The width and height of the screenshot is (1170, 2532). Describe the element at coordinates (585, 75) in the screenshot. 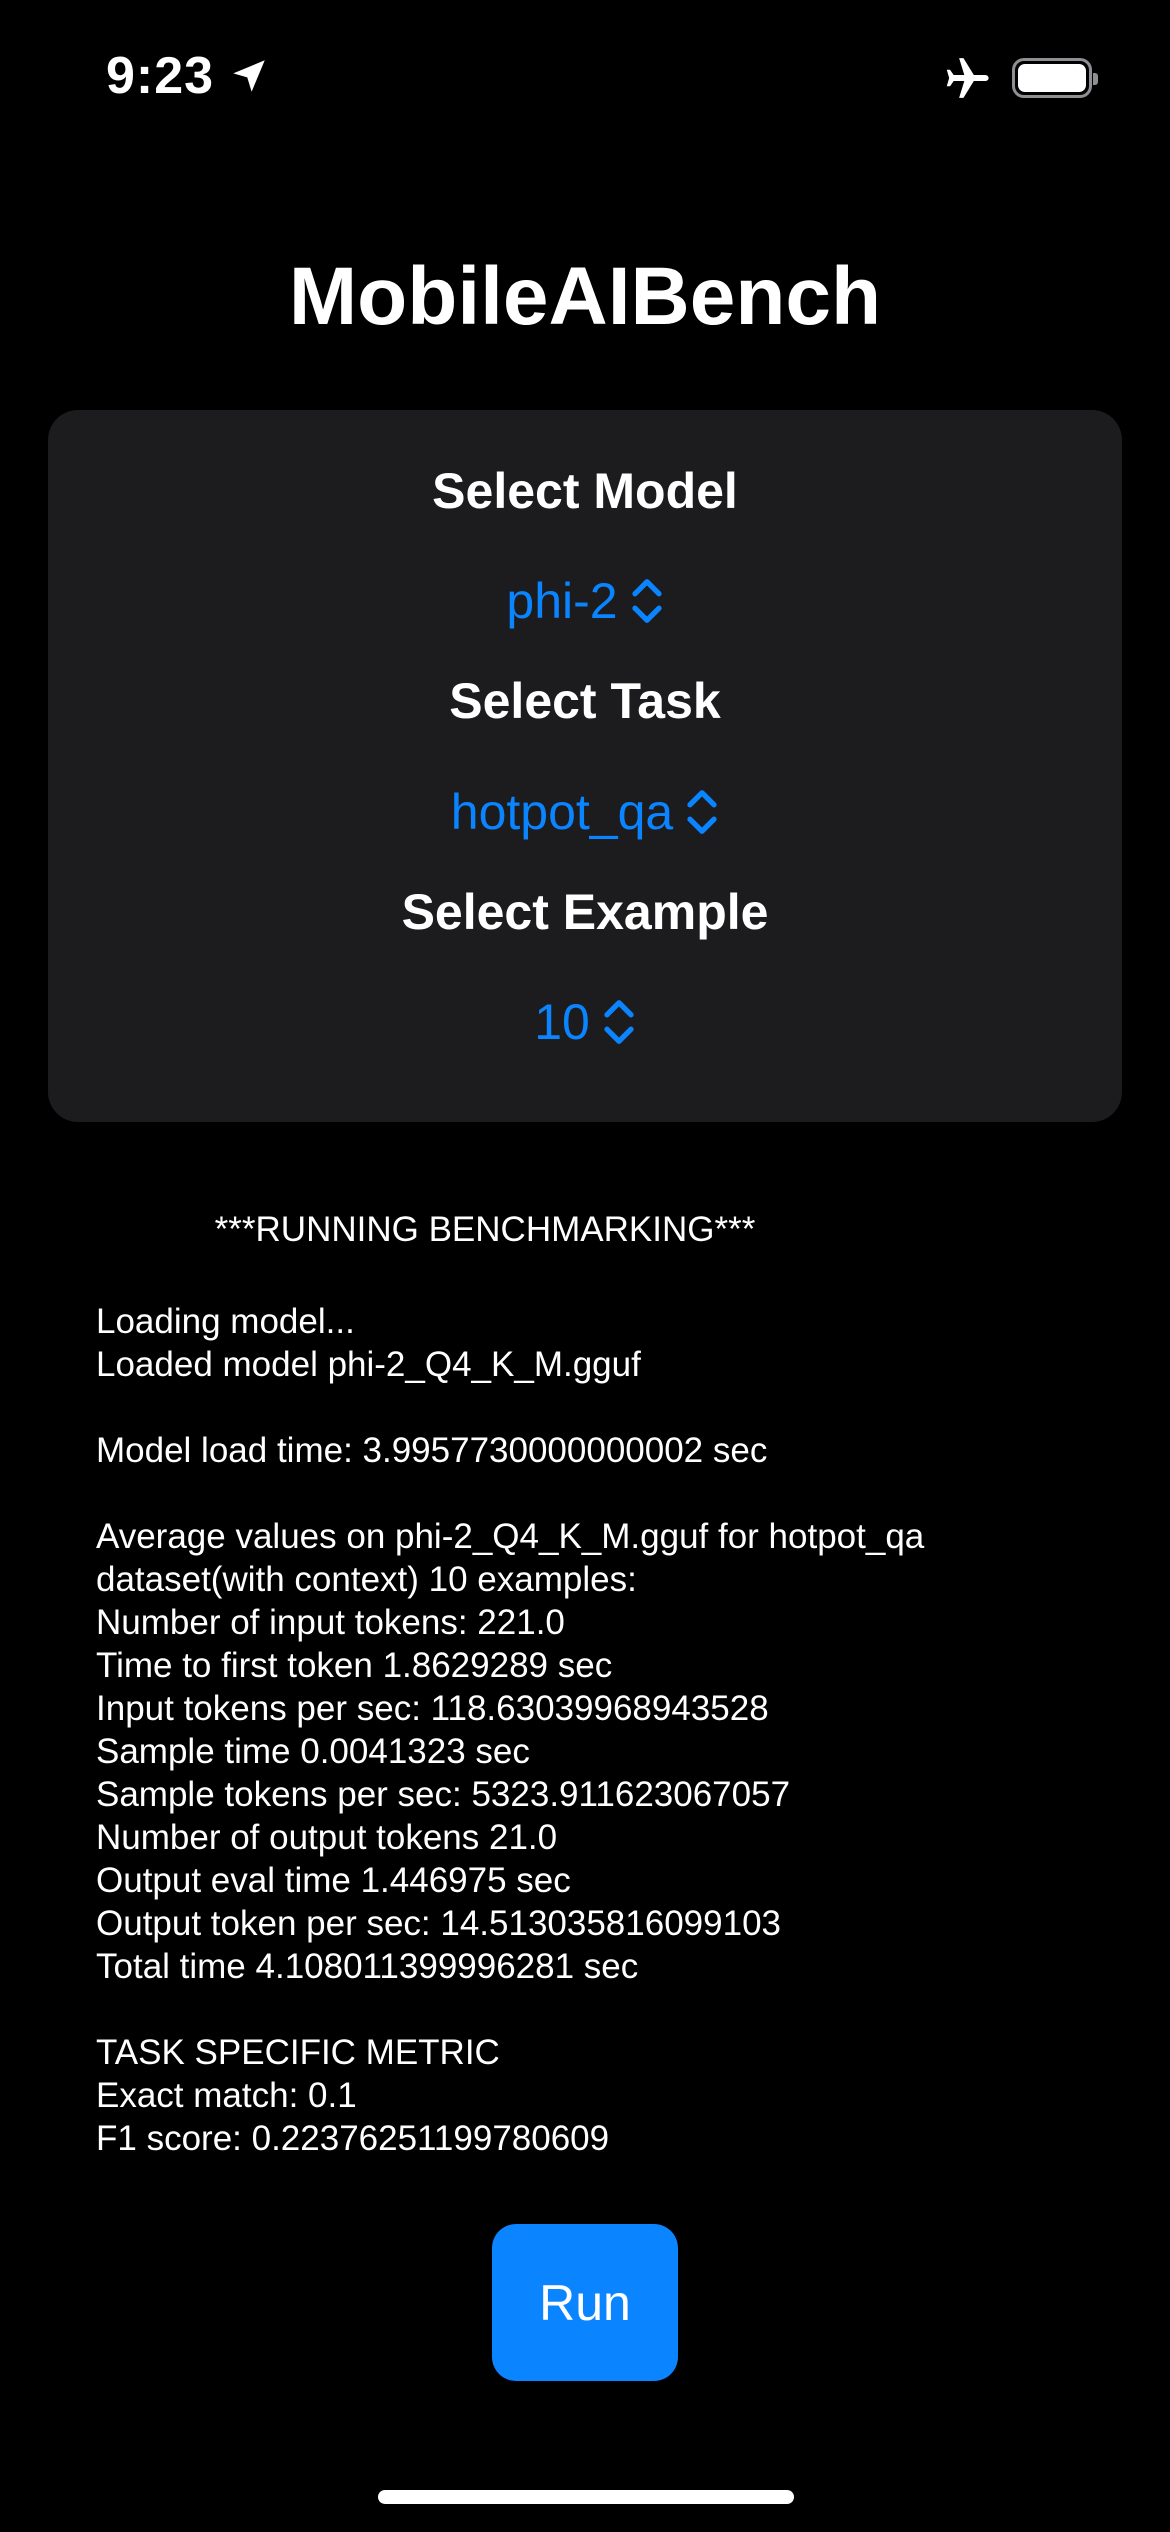

I see `status-bar: 9:23` at that location.